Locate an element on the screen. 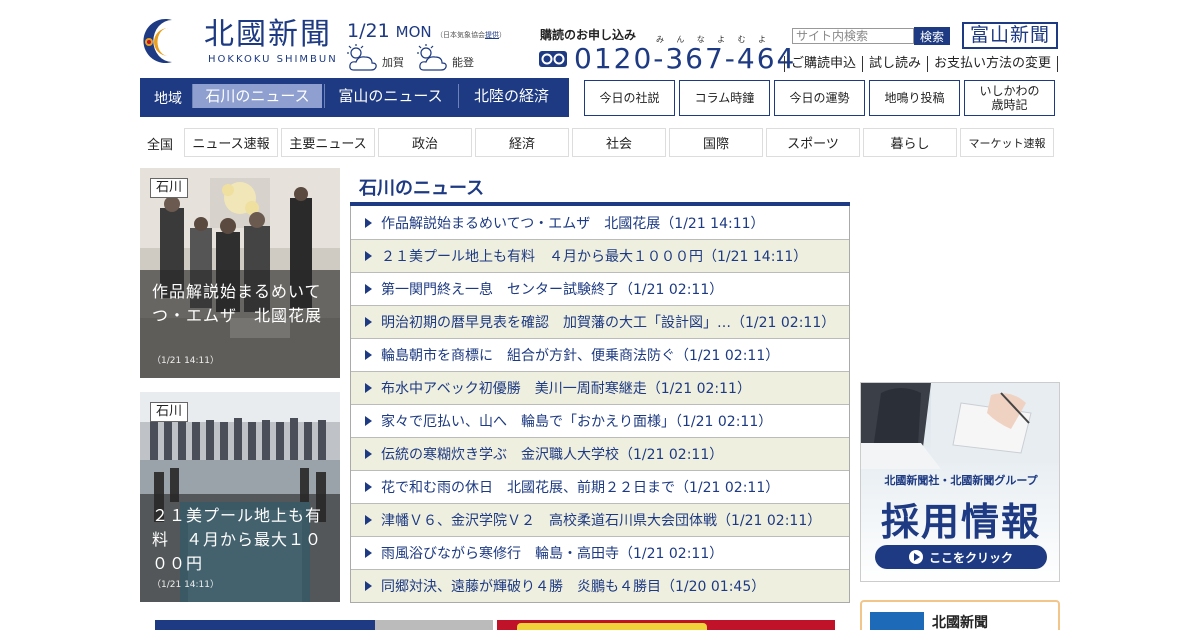 This screenshot has height=630, width=1200. category-market: マーケット速報 is located at coordinates (1007, 142).